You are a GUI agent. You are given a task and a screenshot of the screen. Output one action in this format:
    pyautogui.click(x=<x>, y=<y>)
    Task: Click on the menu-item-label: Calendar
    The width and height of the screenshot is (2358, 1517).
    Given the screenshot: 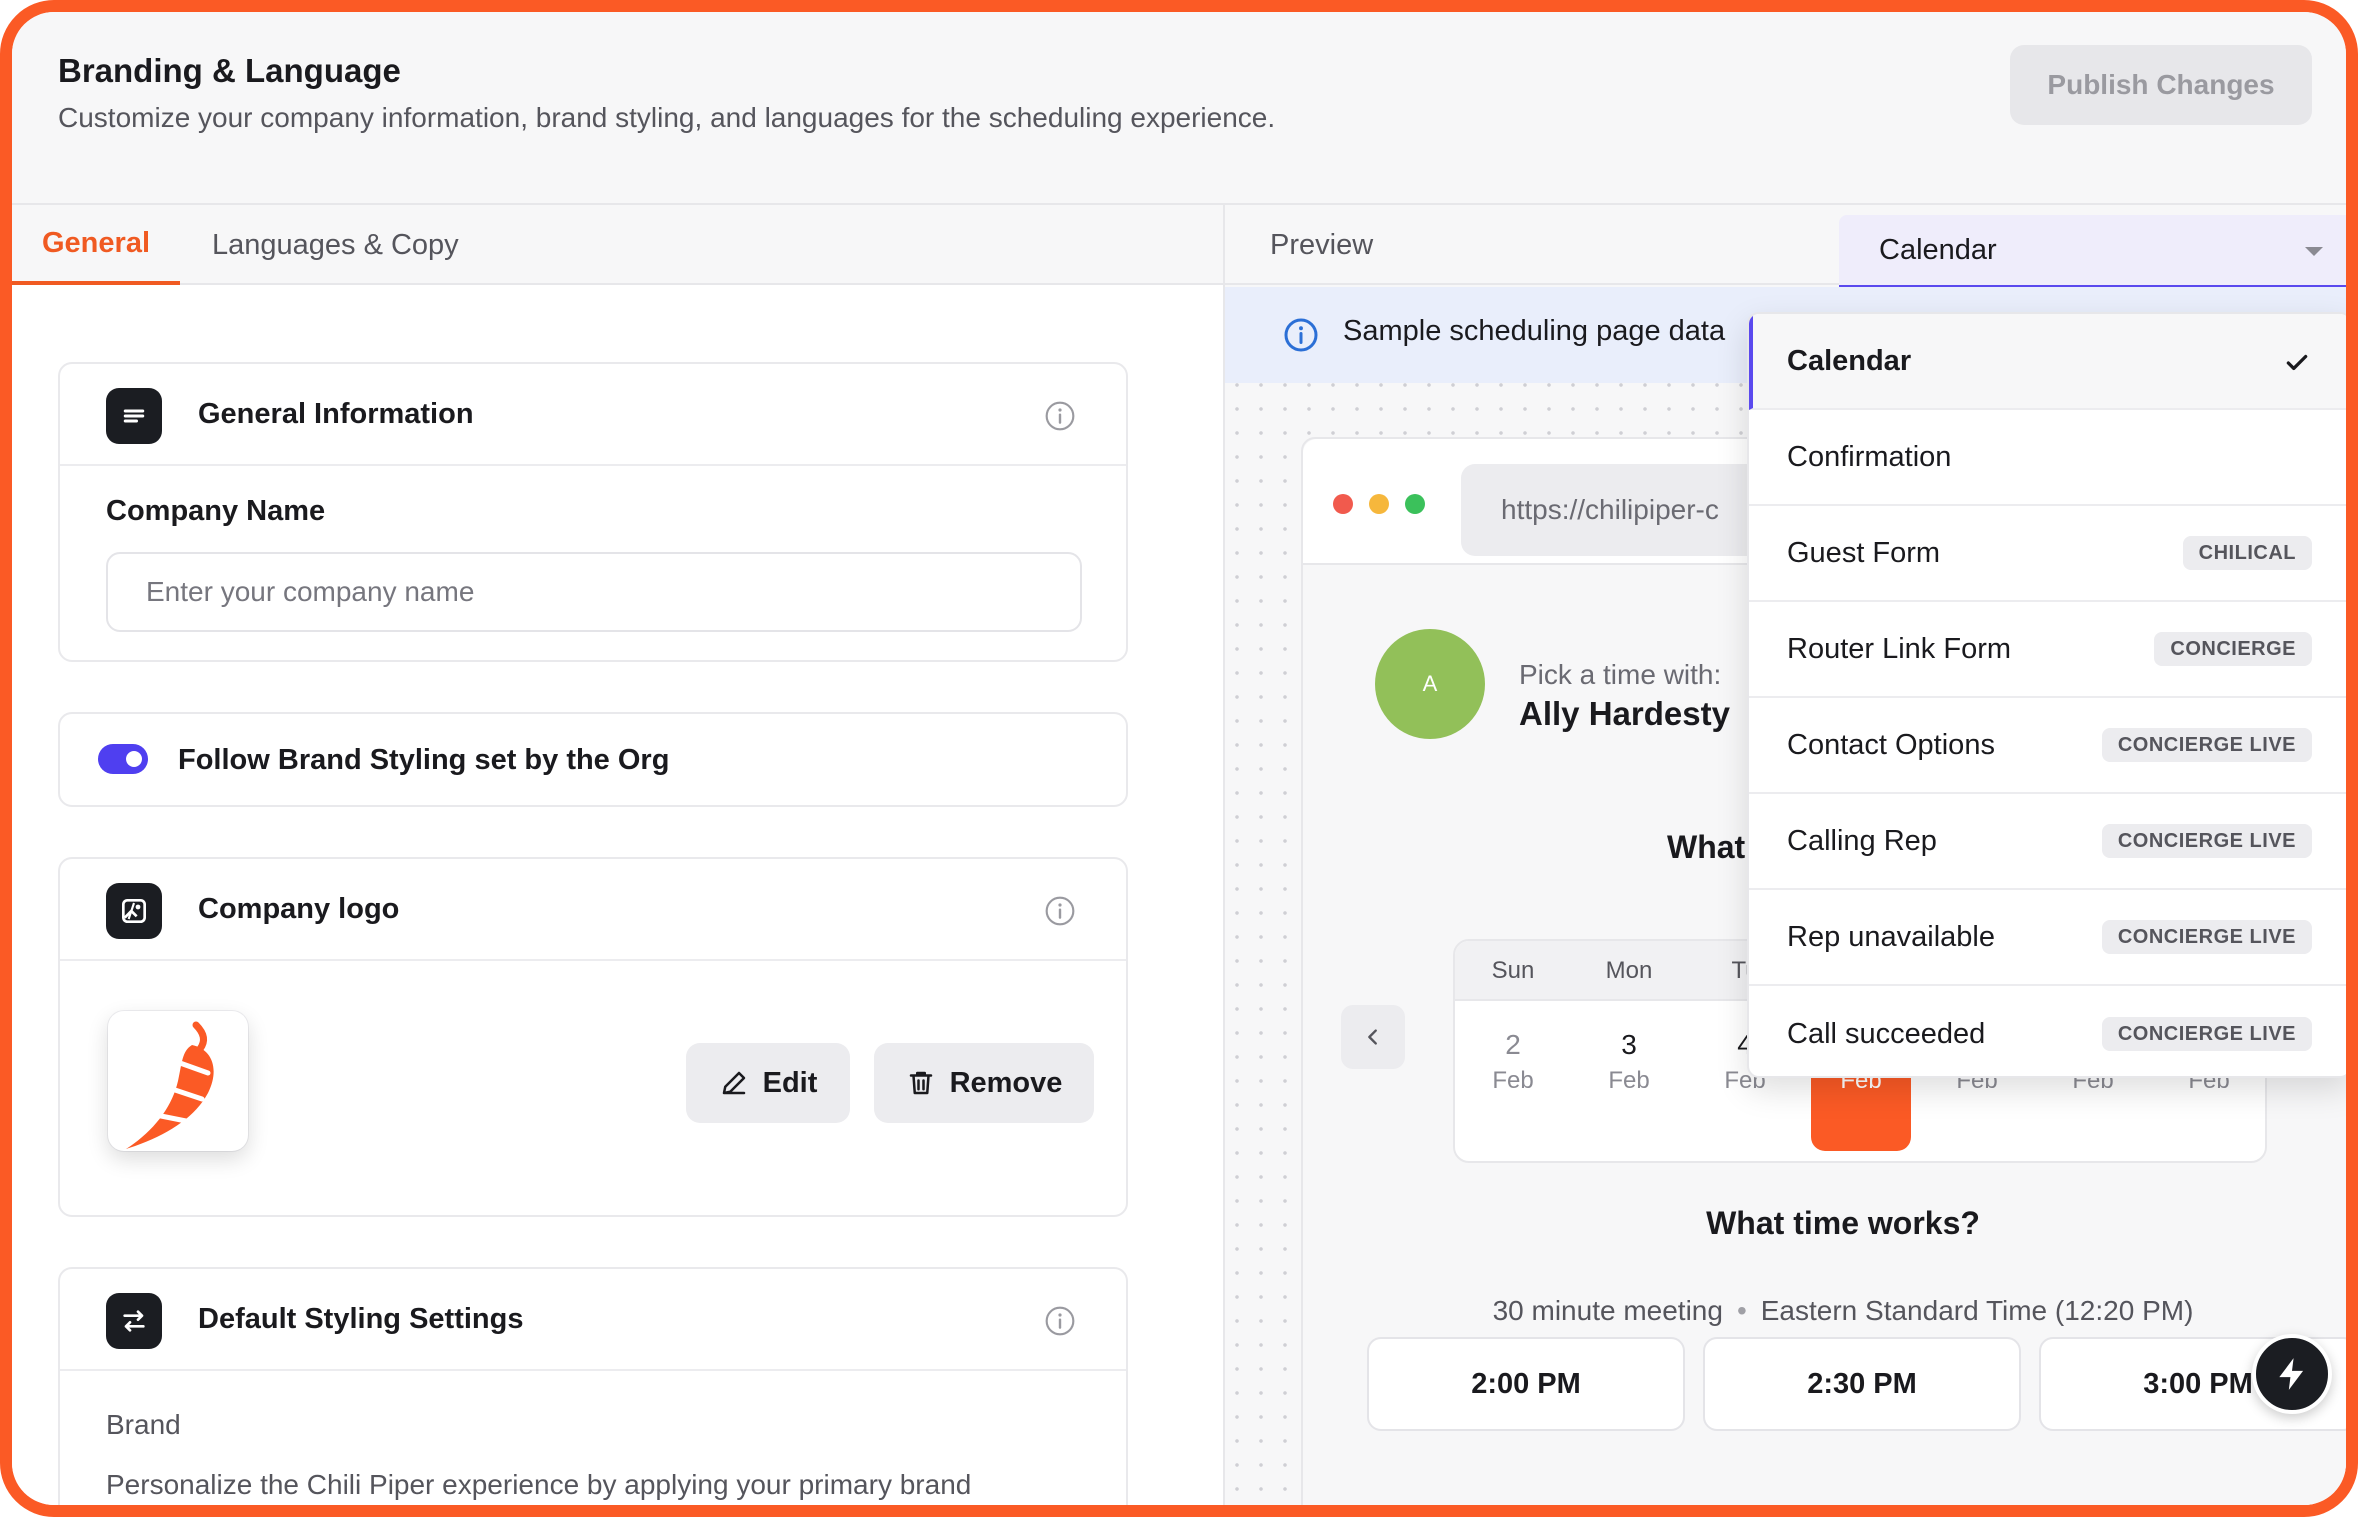 What is the action you would take?
    pyautogui.click(x=1849, y=360)
    